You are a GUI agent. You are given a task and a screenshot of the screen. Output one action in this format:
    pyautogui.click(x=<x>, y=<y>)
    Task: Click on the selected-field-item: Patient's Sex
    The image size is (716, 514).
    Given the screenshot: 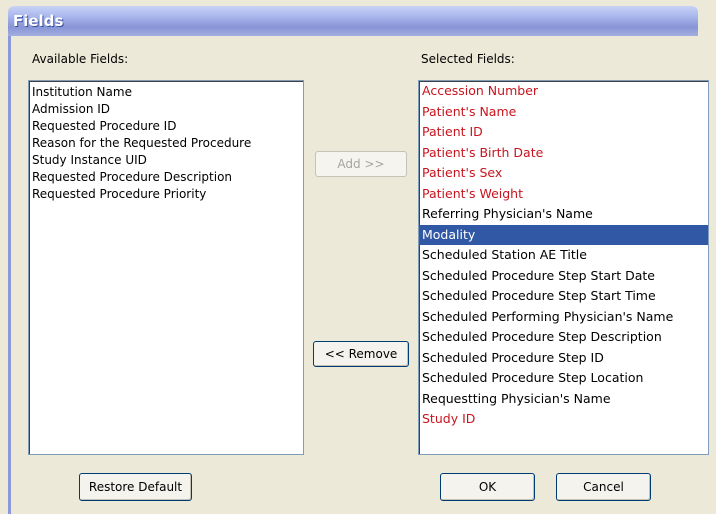 What is the action you would take?
    pyautogui.click(x=563, y=173)
    